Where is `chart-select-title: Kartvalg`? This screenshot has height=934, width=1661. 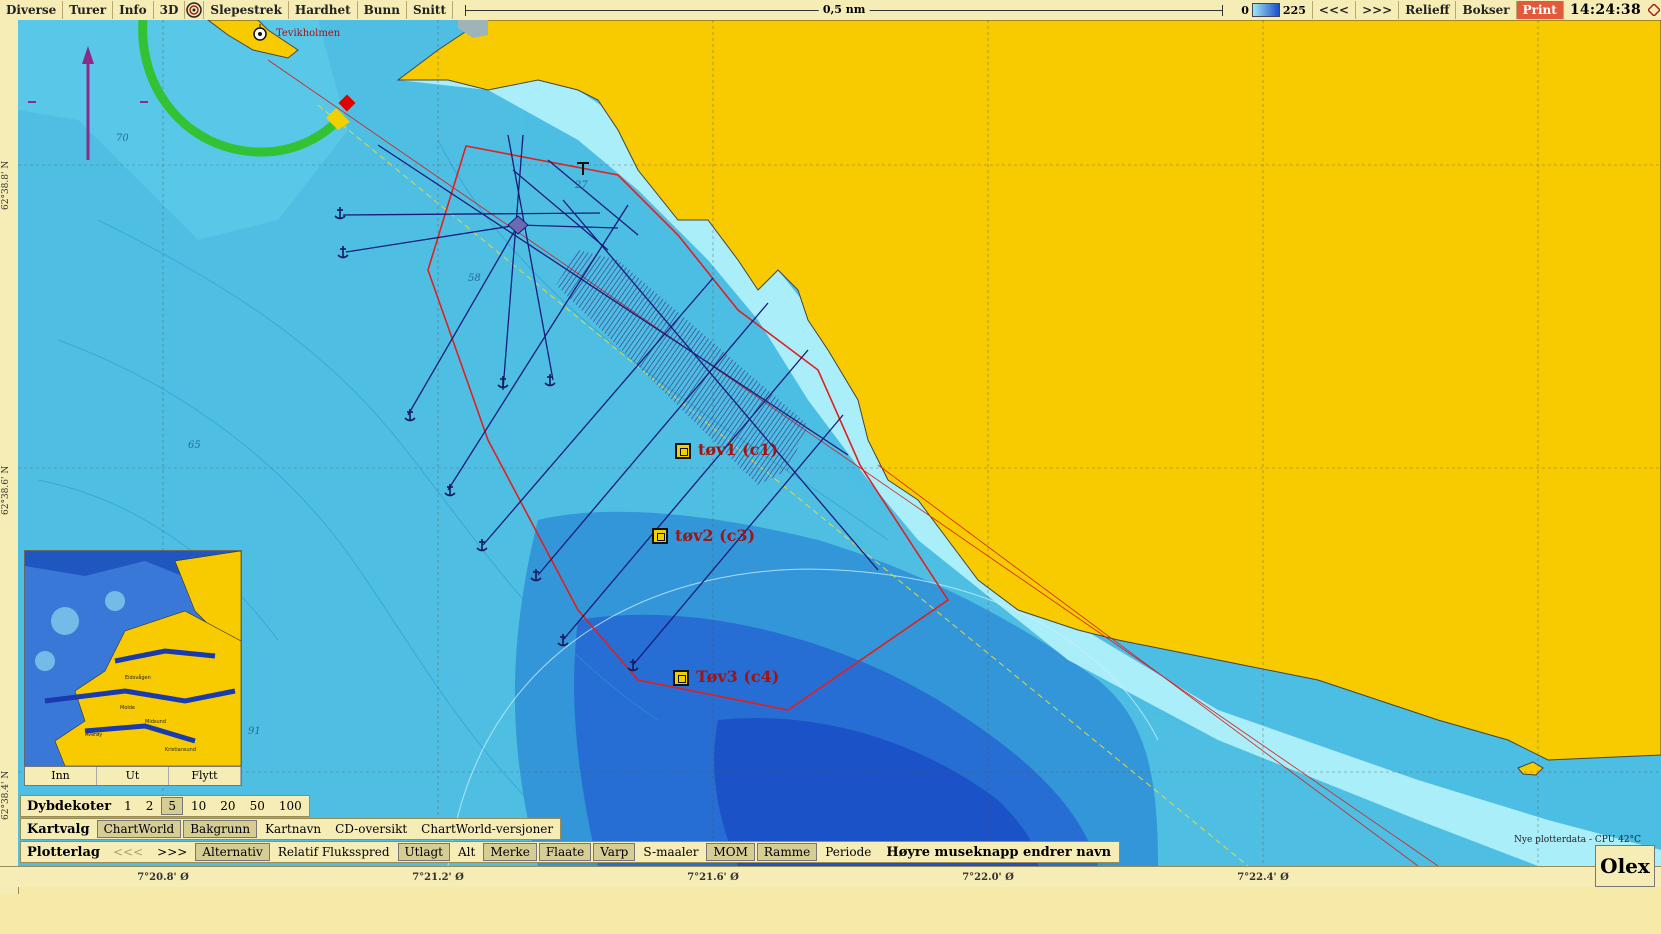
chart-select-title: Kartvalg is located at coordinates (58, 829).